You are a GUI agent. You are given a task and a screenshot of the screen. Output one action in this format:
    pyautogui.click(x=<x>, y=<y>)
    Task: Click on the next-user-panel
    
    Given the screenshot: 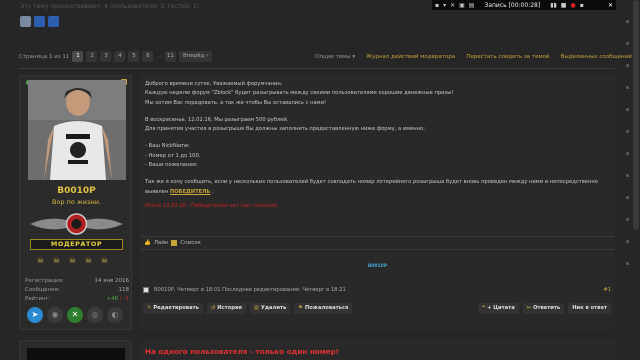 What is the action you would take?
    pyautogui.click(x=75, y=350)
    